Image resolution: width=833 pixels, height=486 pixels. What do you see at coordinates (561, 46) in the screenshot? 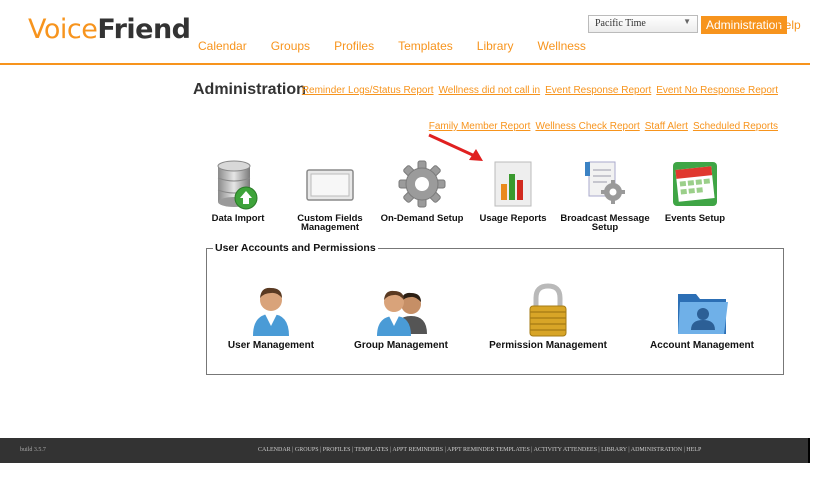
I see `nav-wellness: Wellness` at bounding box center [561, 46].